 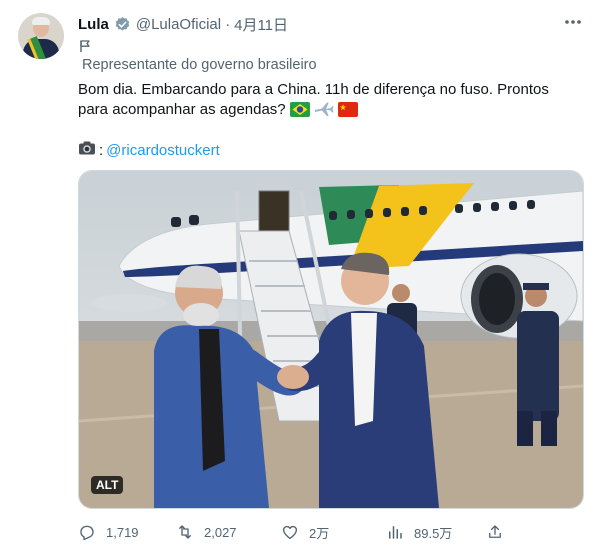 I want to click on mention-link: @ricardostuckert, so click(x=163, y=150).